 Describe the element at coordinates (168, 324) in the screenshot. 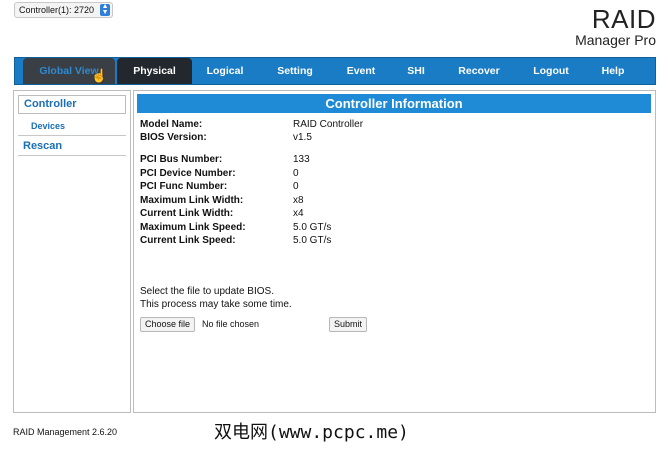

I see `choose-file-button: Choose file` at that location.